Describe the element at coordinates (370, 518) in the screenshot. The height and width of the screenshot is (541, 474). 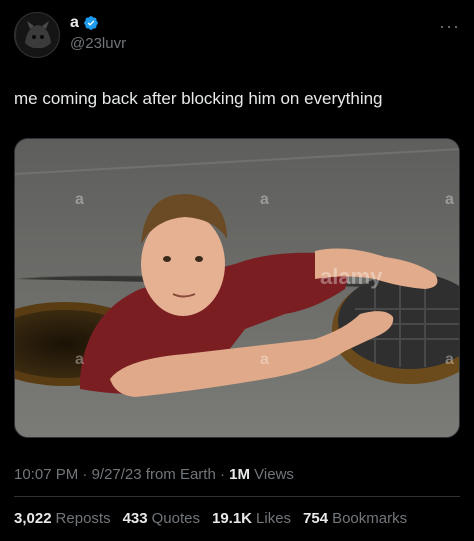
I see `bookmarks-label: Bookmarks` at that location.